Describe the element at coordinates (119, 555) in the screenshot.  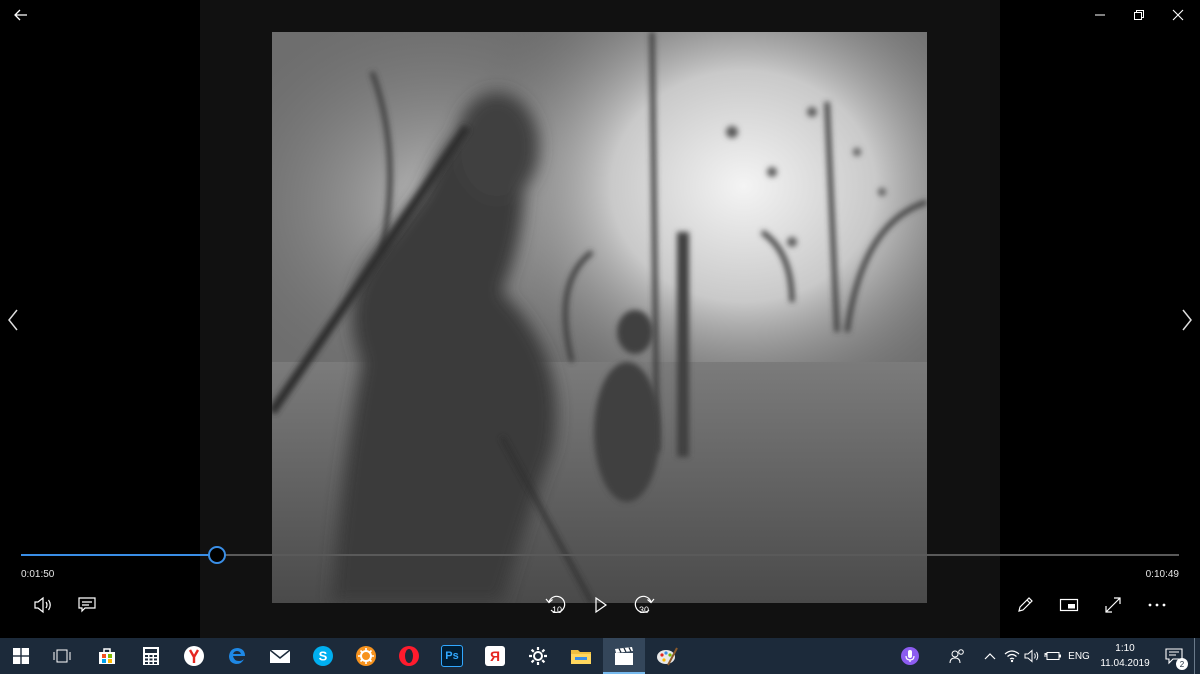
I see `seek-bar-progress` at that location.